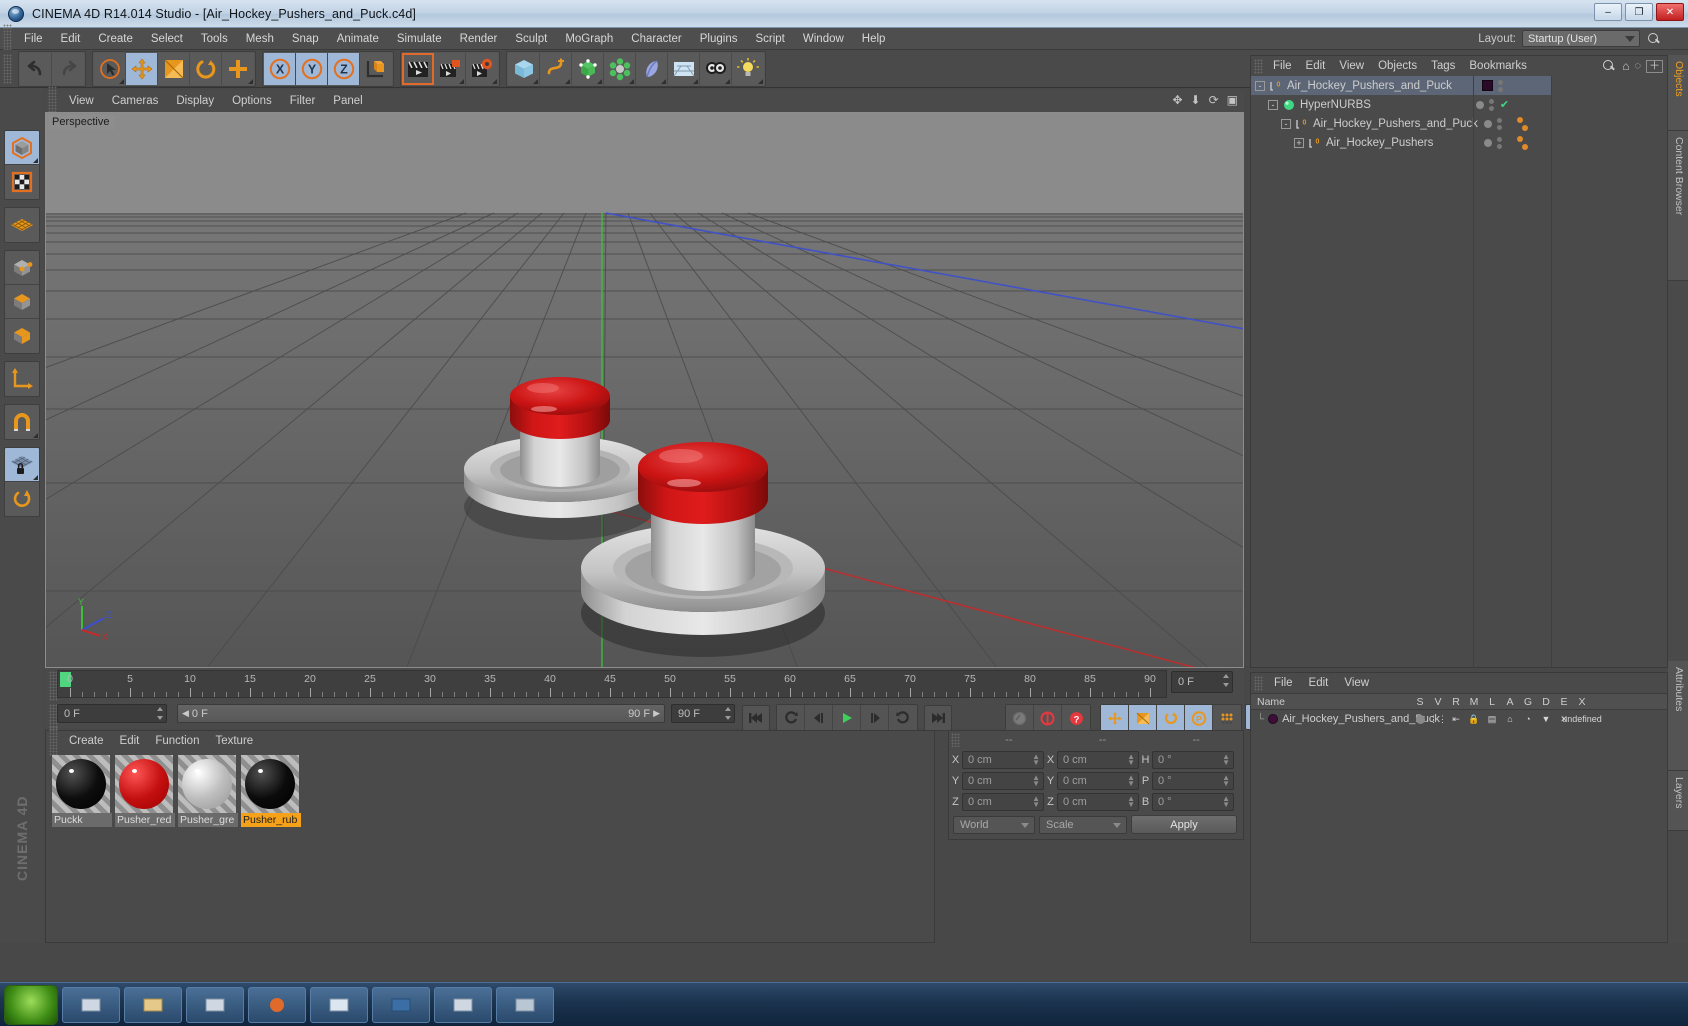 This screenshot has height=1026, width=1688. I want to click on scale-tool, so click(174, 68).